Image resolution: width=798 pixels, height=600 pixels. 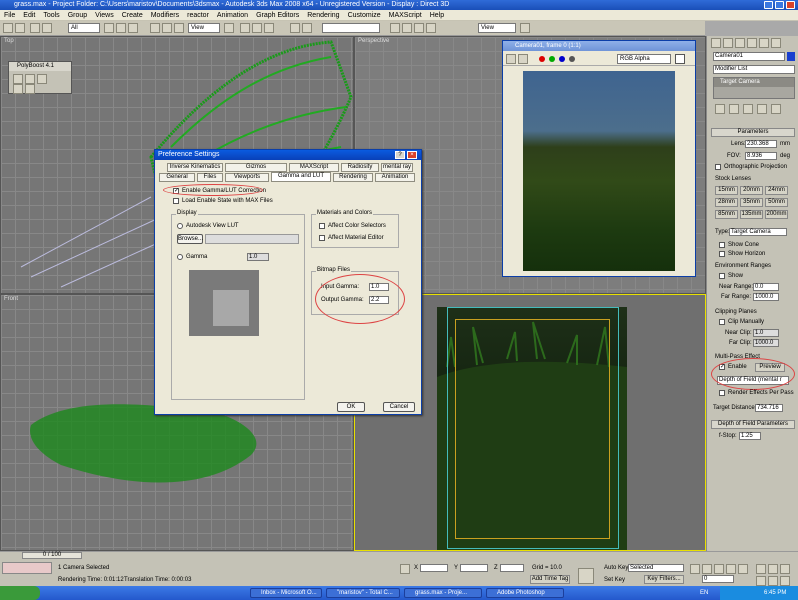 I want to click on maxscript-listener, so click(x=27, y=568).